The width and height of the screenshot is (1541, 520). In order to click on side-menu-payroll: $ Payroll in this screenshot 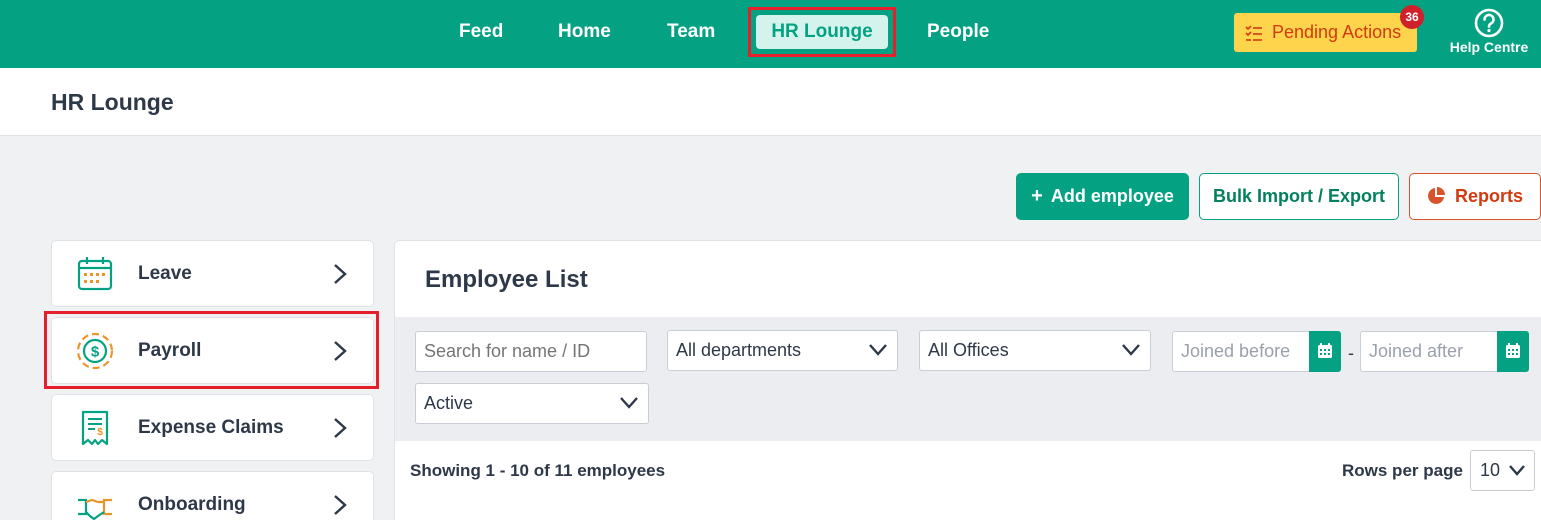, I will do `click(212, 350)`.